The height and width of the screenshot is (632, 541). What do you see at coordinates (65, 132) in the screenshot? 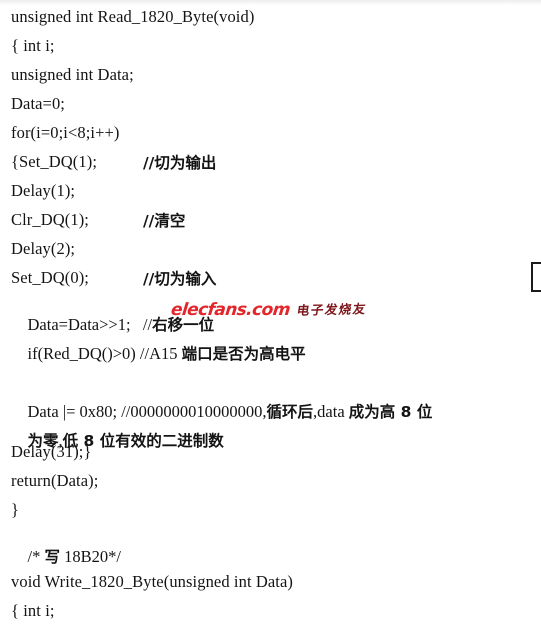
I see `code-line: for(i=0;i<8;i++)` at bounding box center [65, 132].